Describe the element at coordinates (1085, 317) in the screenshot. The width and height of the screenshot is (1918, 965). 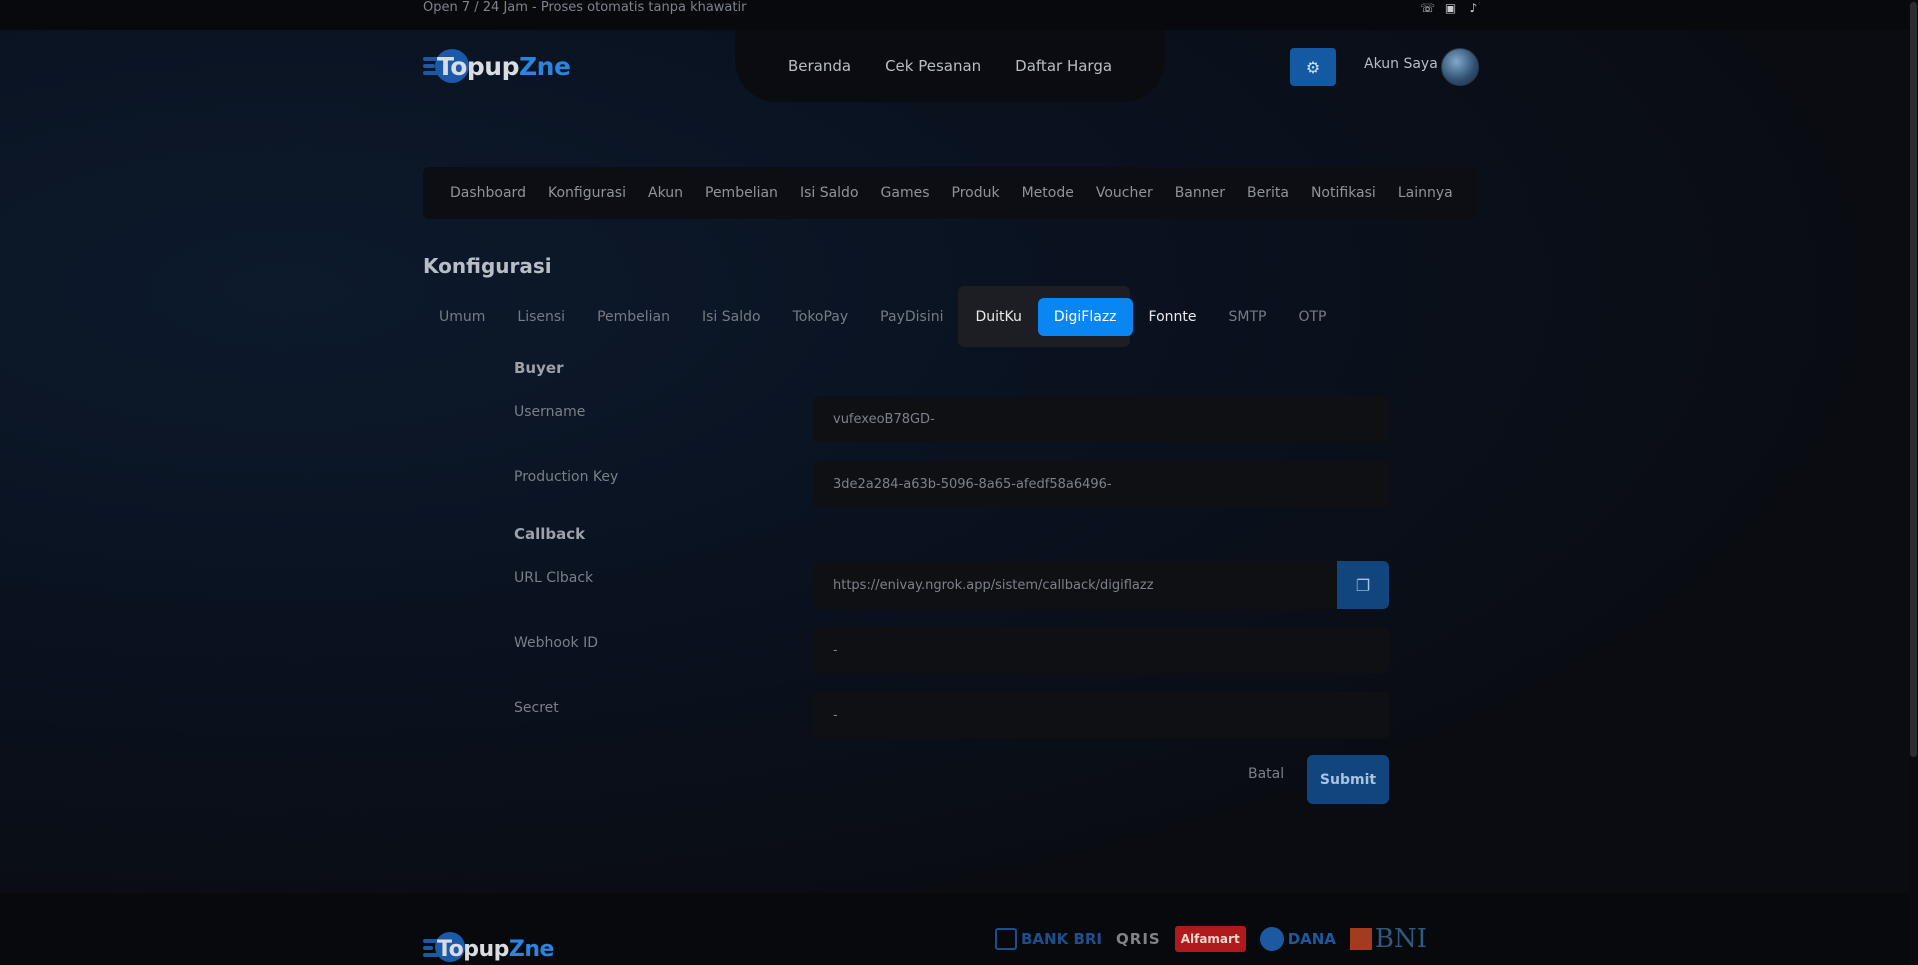
I see `tab-digiflazz: DigiFlazz` at that location.